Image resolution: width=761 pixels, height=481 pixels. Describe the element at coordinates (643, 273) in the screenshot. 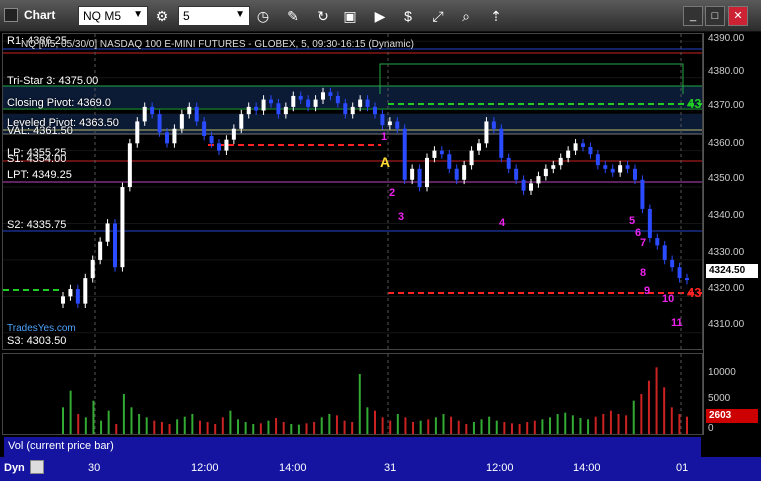

I see `count-mark-8: 8` at that location.